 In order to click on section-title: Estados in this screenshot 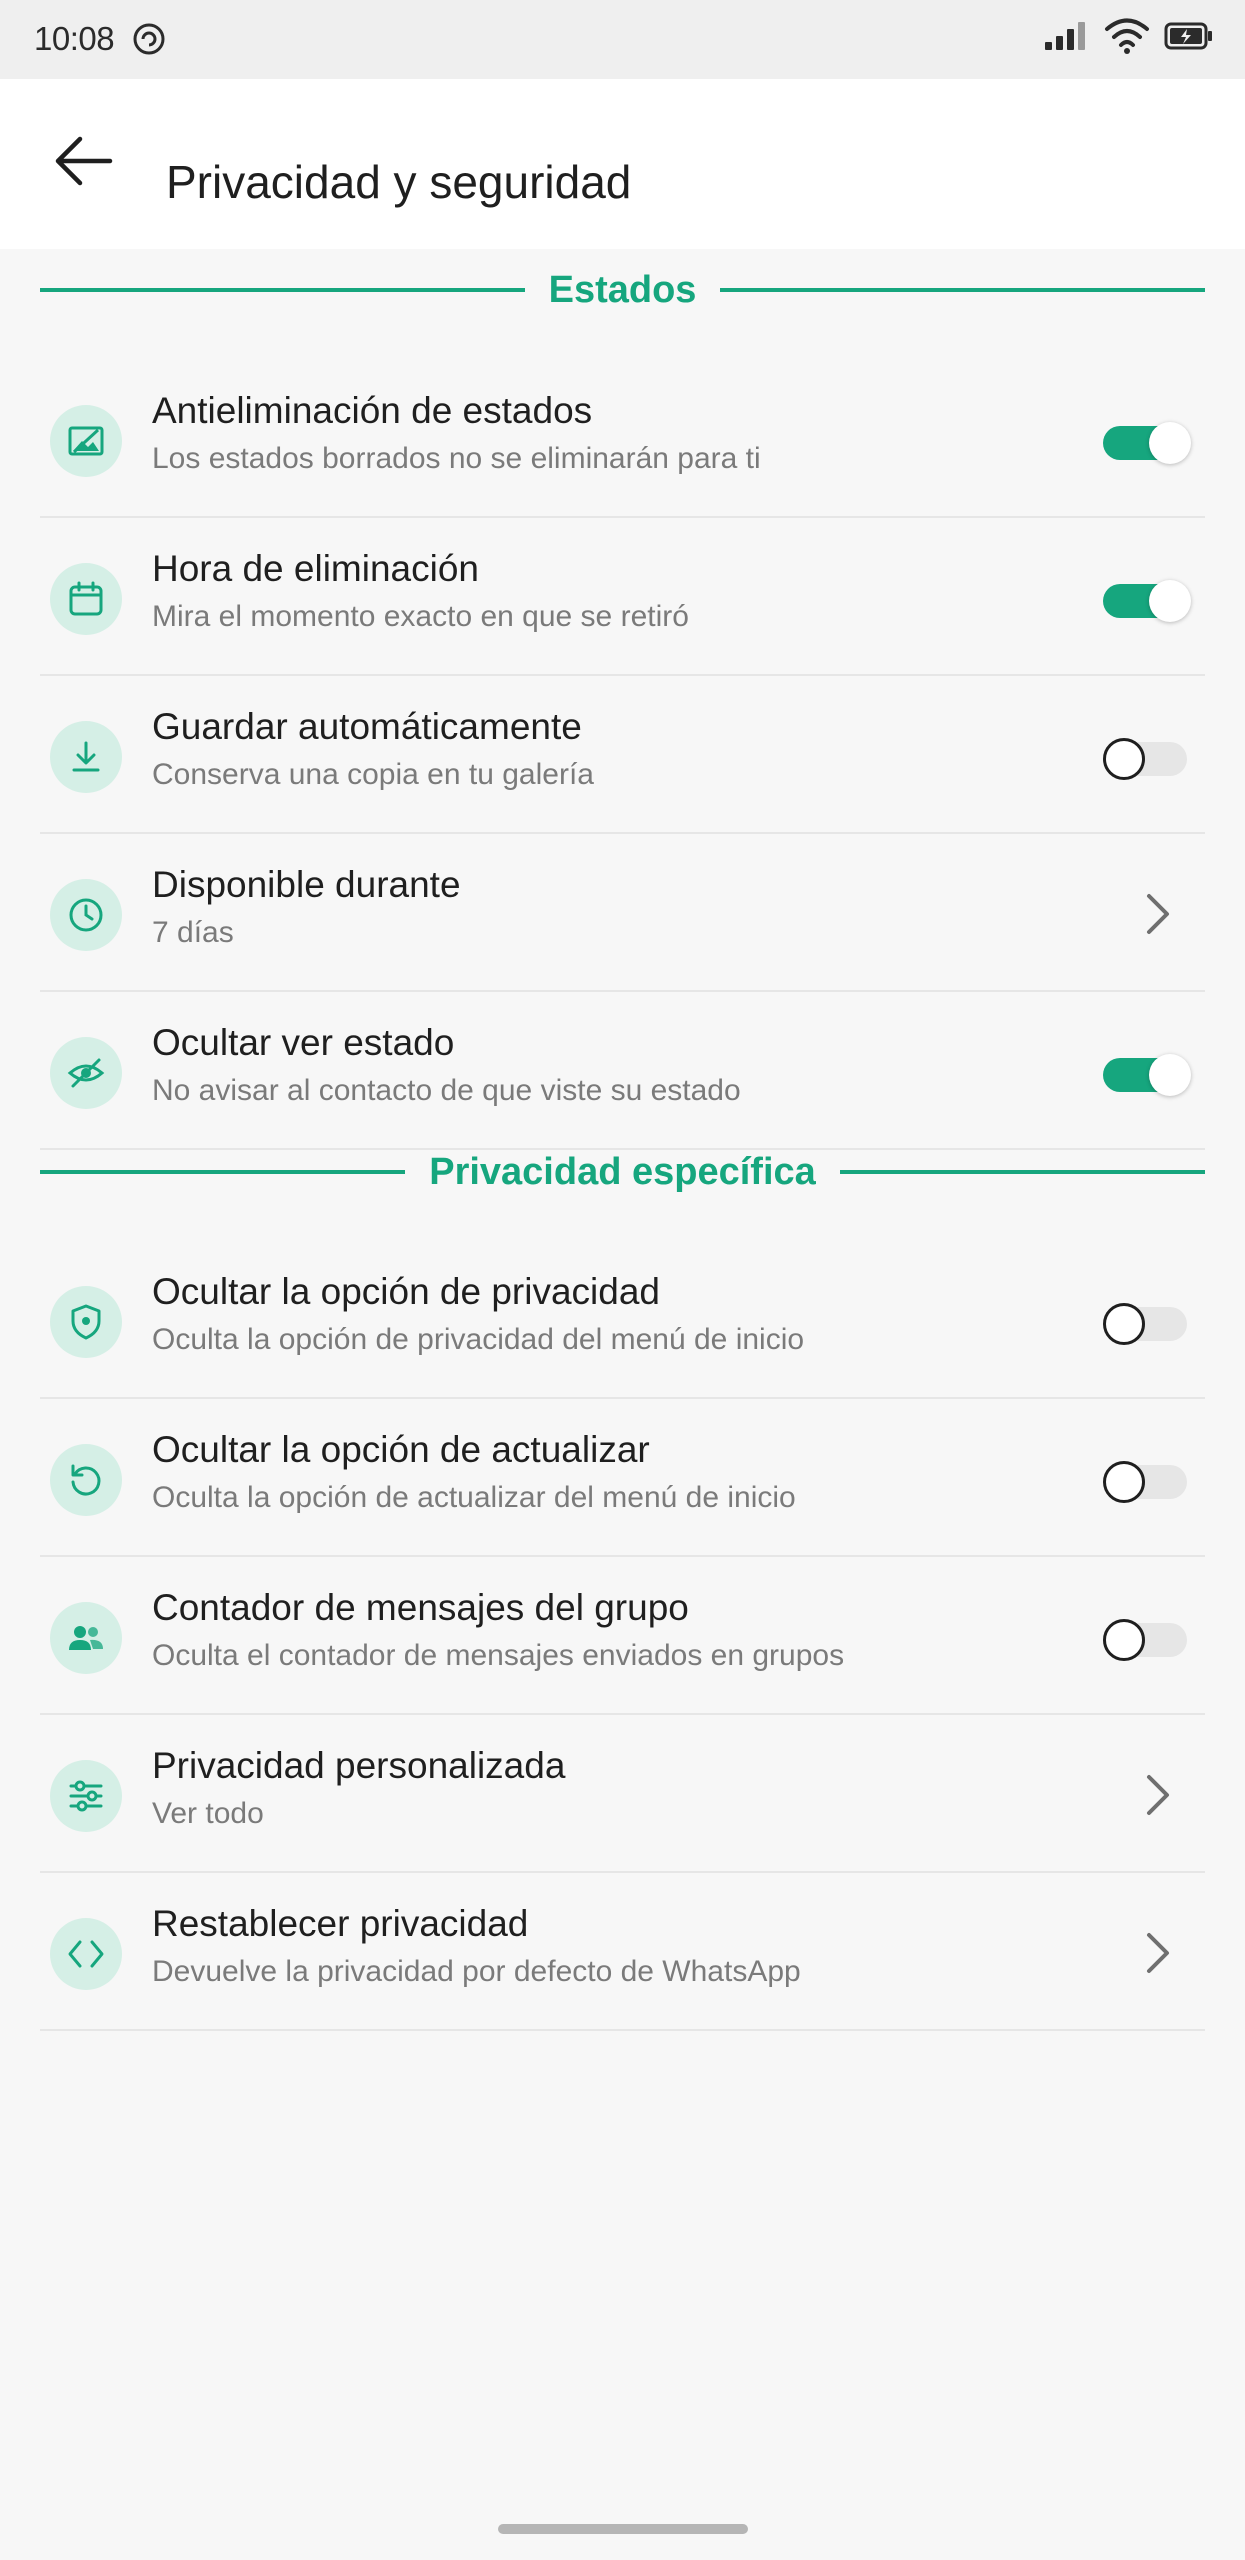, I will do `click(622, 289)`.